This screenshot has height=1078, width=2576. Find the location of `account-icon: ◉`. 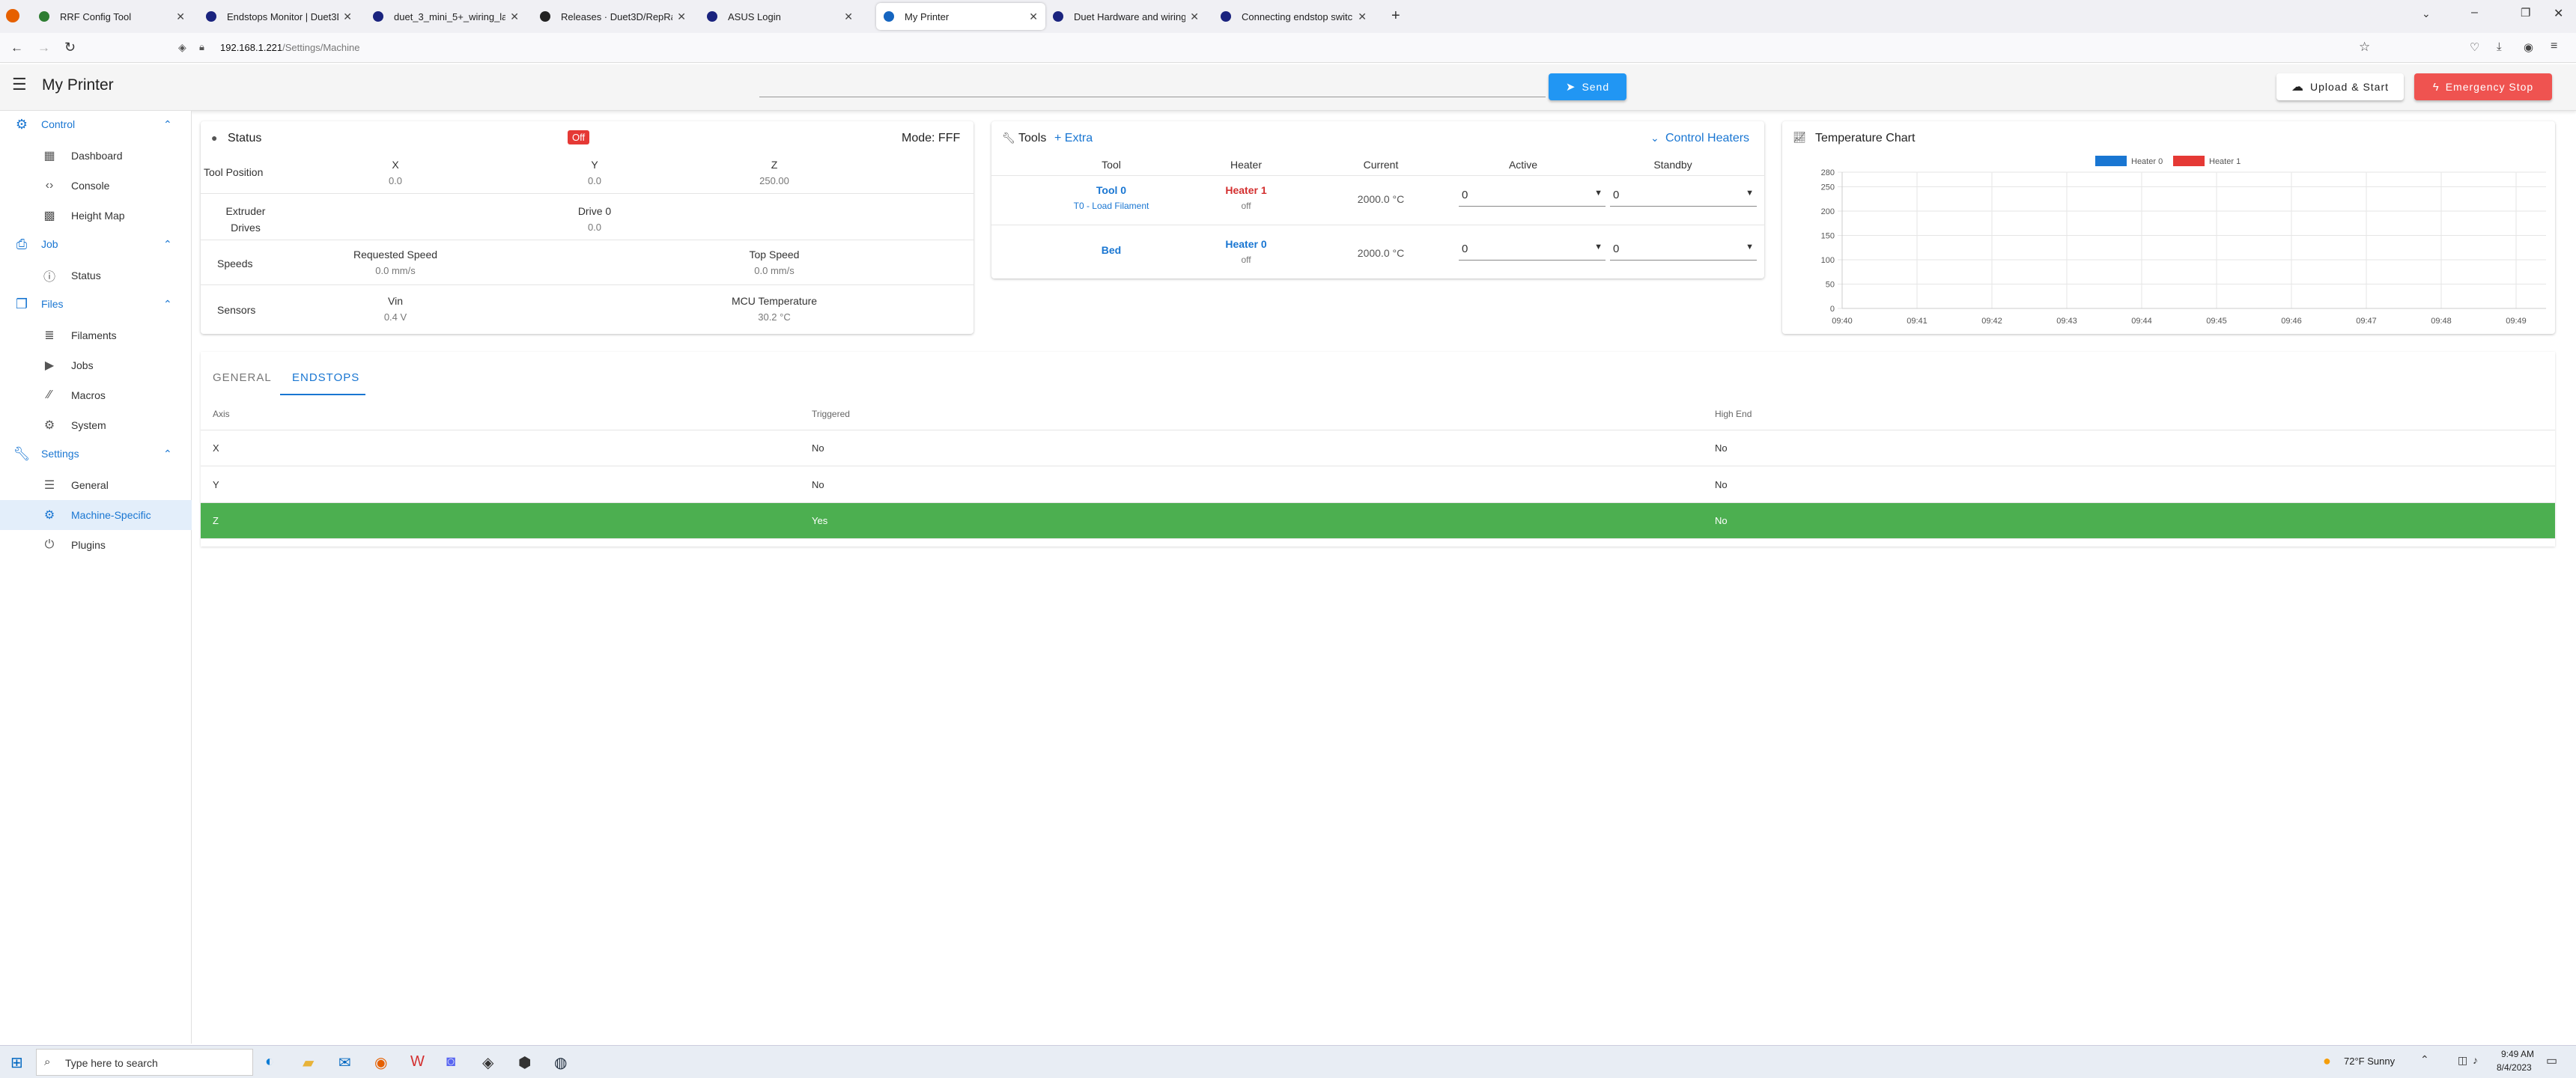

account-icon: ◉ is located at coordinates (2528, 47).